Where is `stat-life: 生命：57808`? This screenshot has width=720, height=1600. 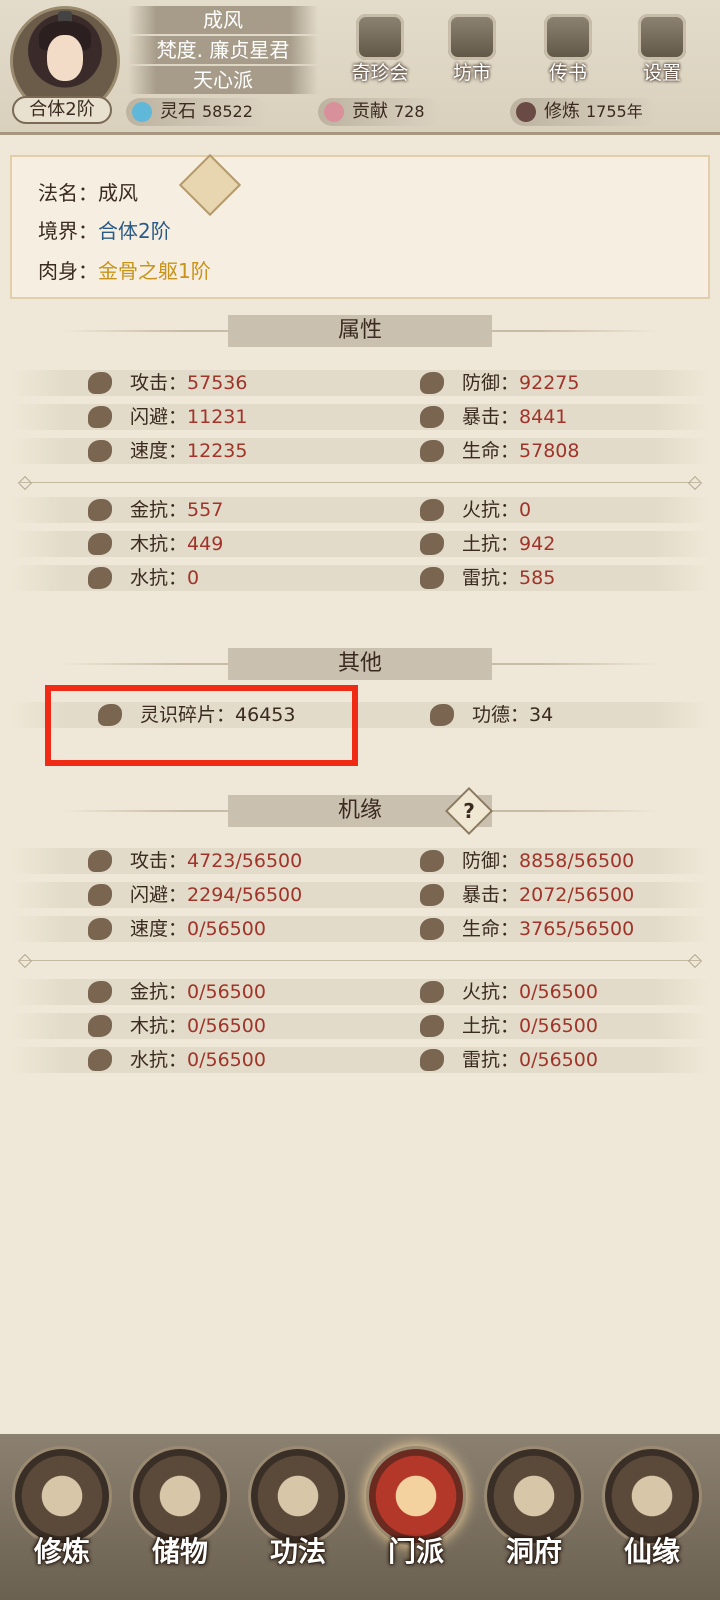 stat-life: 生命：57808 is located at coordinates (500, 451).